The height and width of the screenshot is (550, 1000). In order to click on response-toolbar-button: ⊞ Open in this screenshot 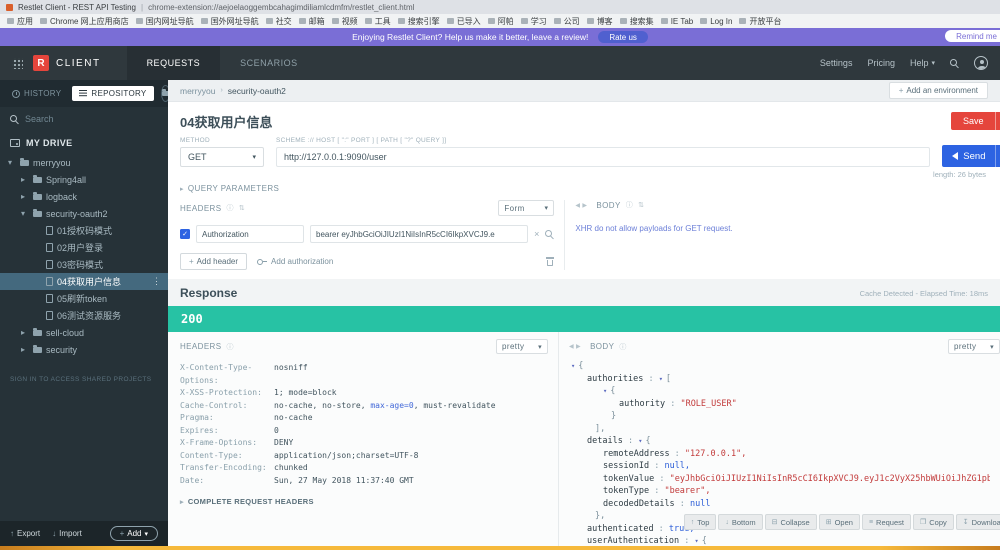, I will do `click(839, 522)`.